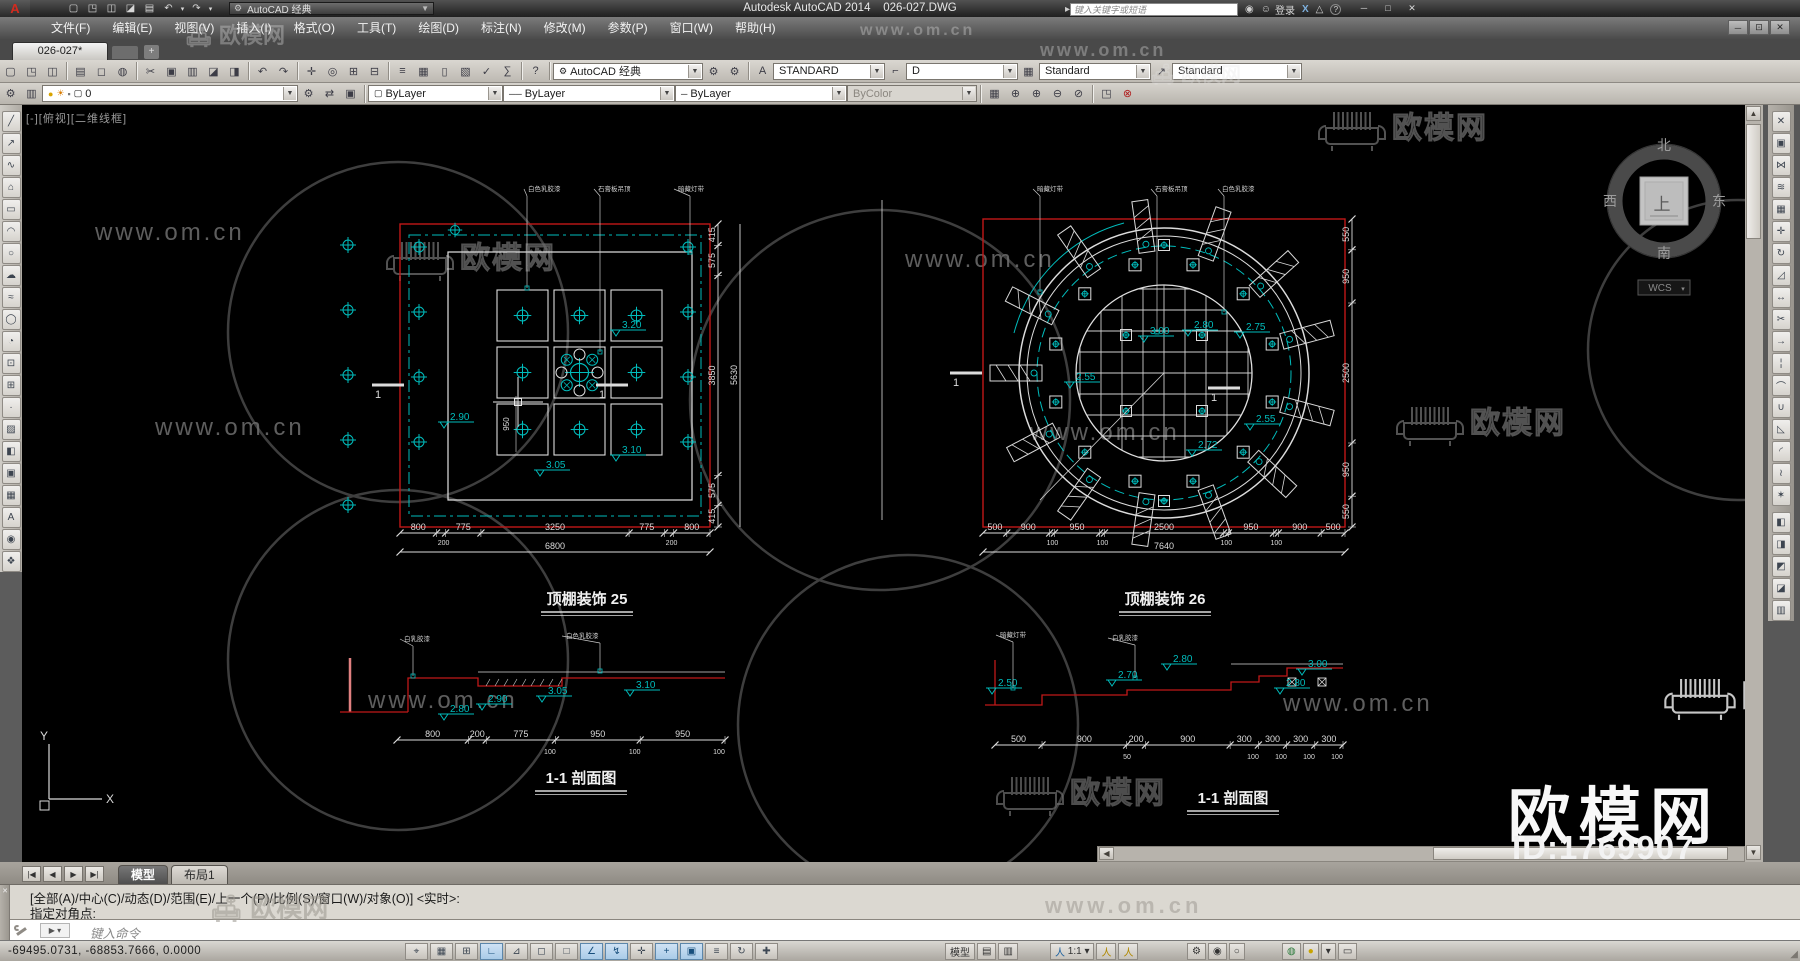 Image resolution: width=1800 pixels, height=961 pixels. I want to click on mirror-icon: ⋈, so click(1781, 165).